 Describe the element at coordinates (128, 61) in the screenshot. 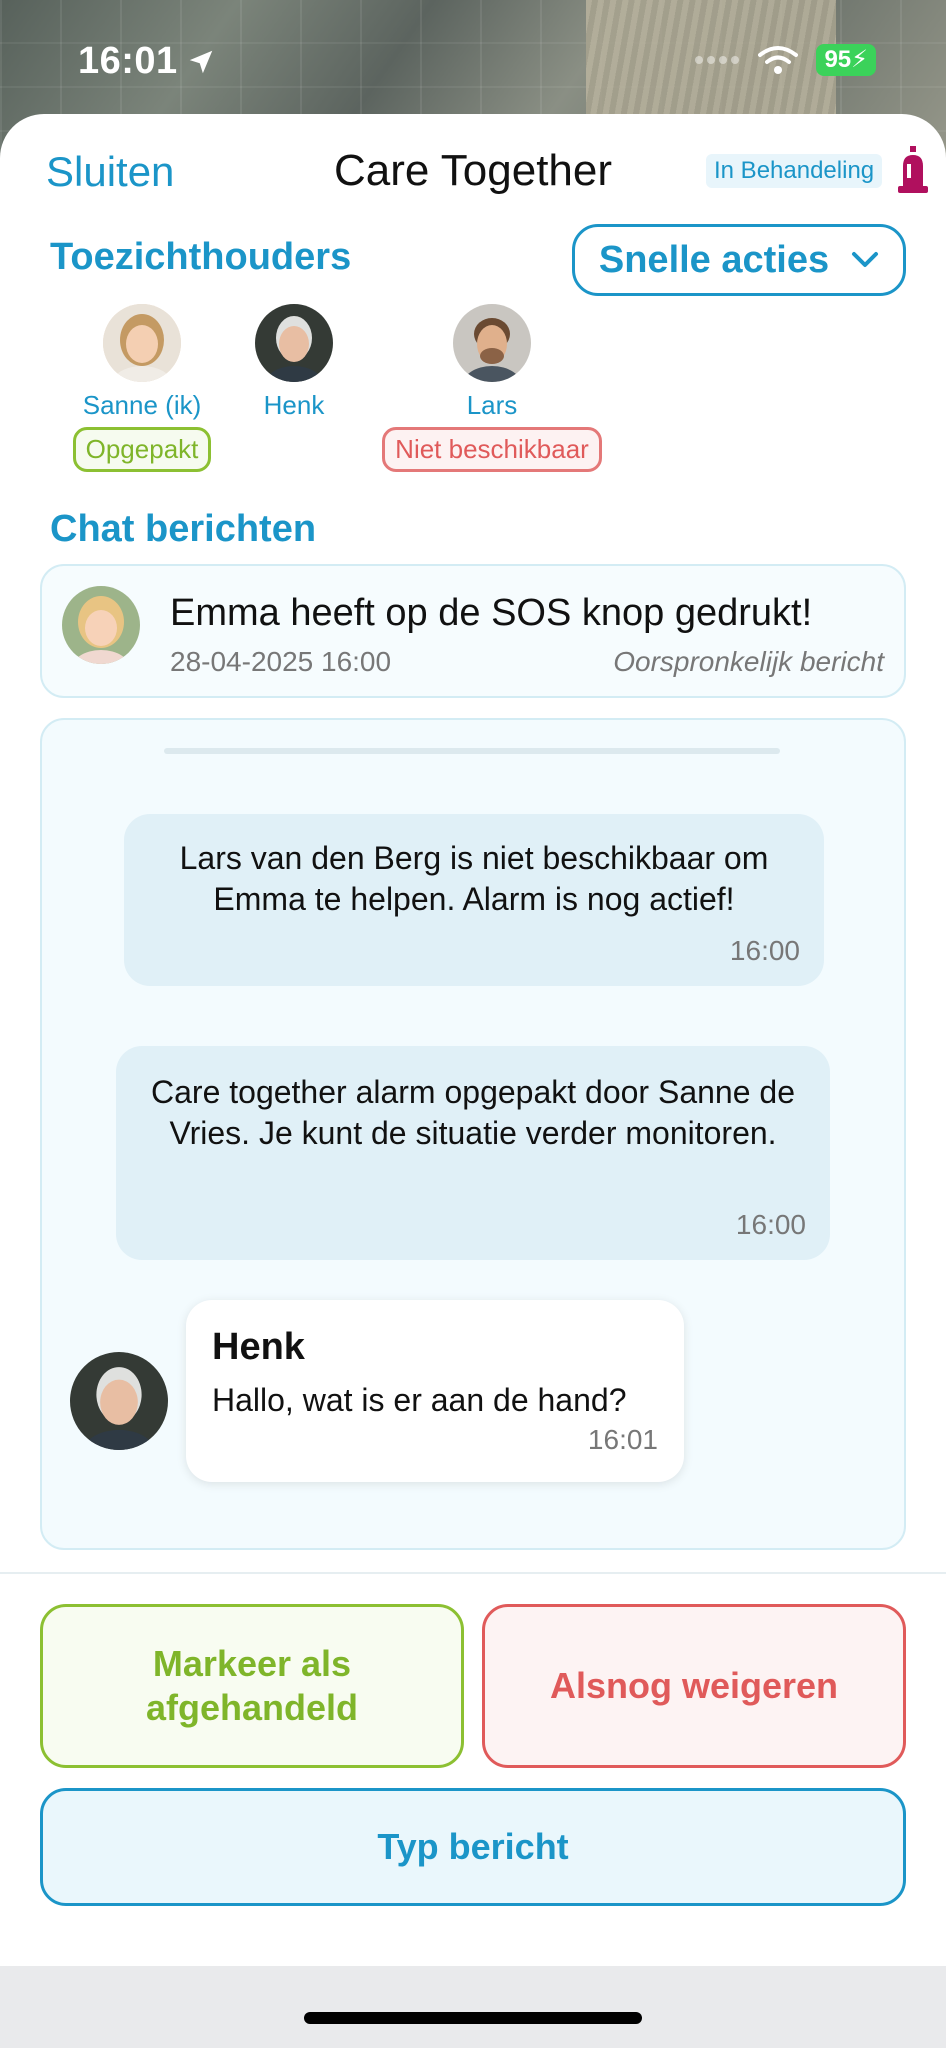

I see `status-time-text: 16:01` at that location.